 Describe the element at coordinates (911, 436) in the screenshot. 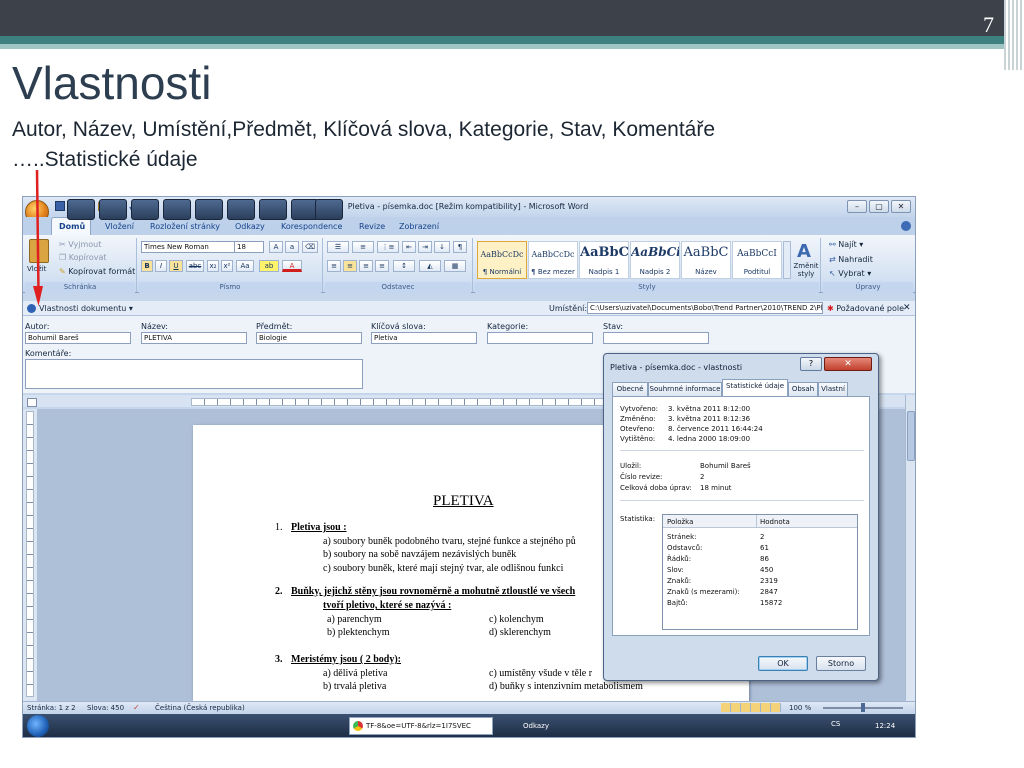

I see `scrollbar-thumb` at that location.